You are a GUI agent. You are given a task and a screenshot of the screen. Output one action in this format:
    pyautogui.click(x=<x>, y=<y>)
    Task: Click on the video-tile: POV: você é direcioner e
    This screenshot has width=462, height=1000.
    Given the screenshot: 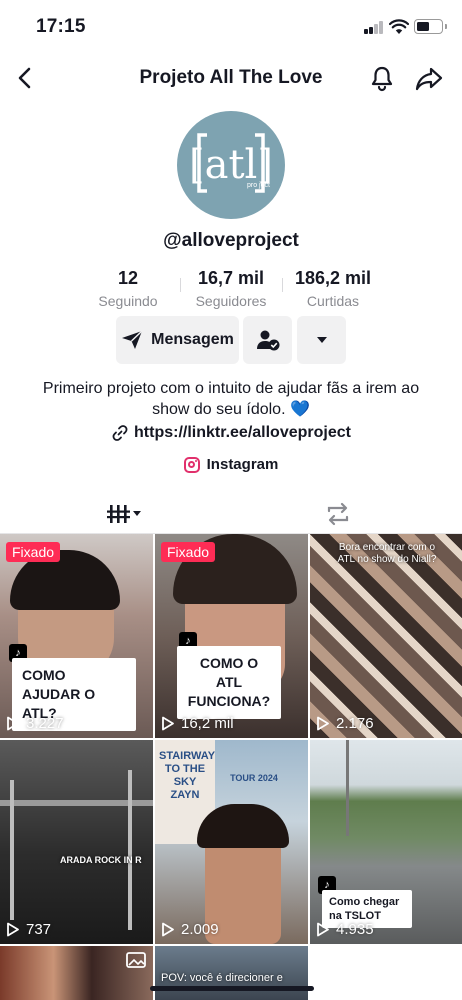 What is the action you would take?
    pyautogui.click(x=231, y=973)
    